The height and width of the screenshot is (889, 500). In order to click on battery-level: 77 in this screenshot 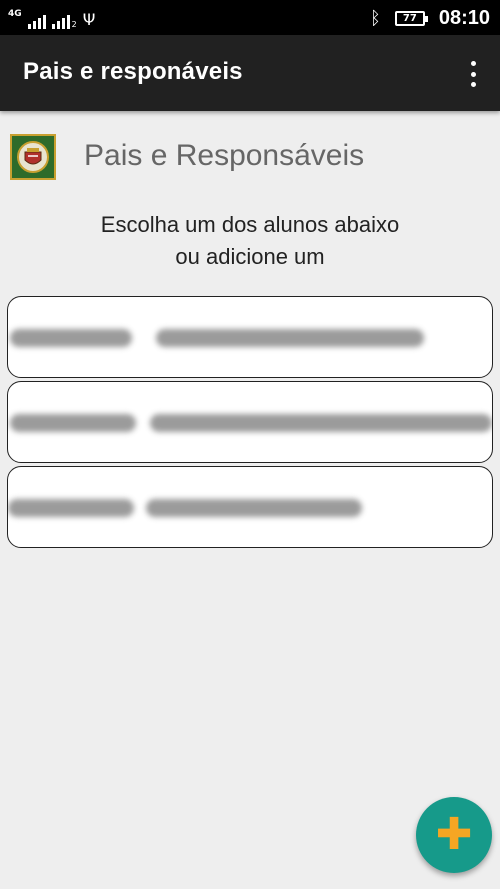, I will do `click(409, 18)`.